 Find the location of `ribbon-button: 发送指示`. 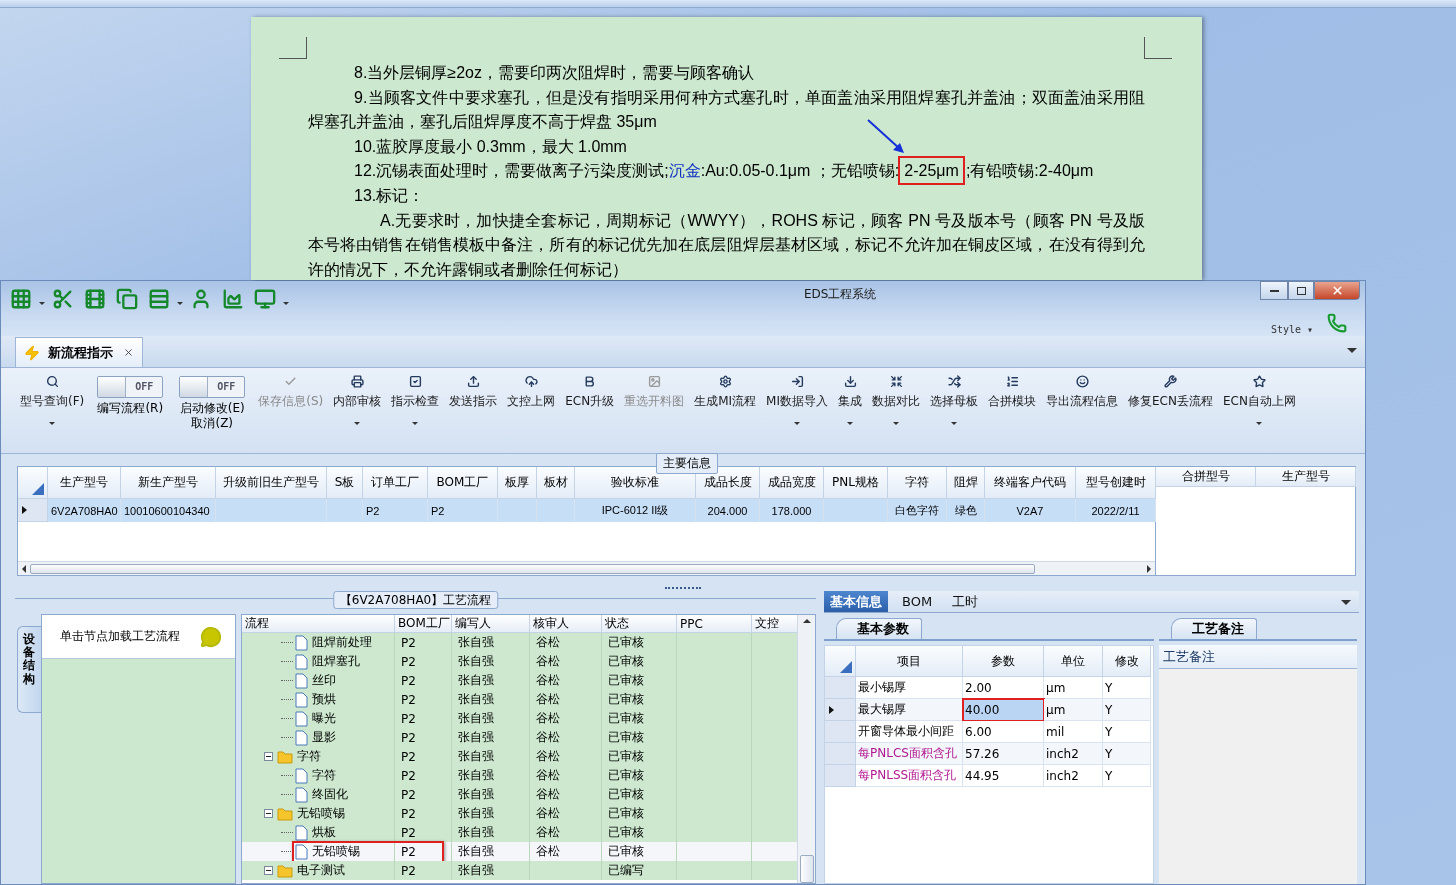

ribbon-button: 发送指示 is located at coordinates (473, 410).